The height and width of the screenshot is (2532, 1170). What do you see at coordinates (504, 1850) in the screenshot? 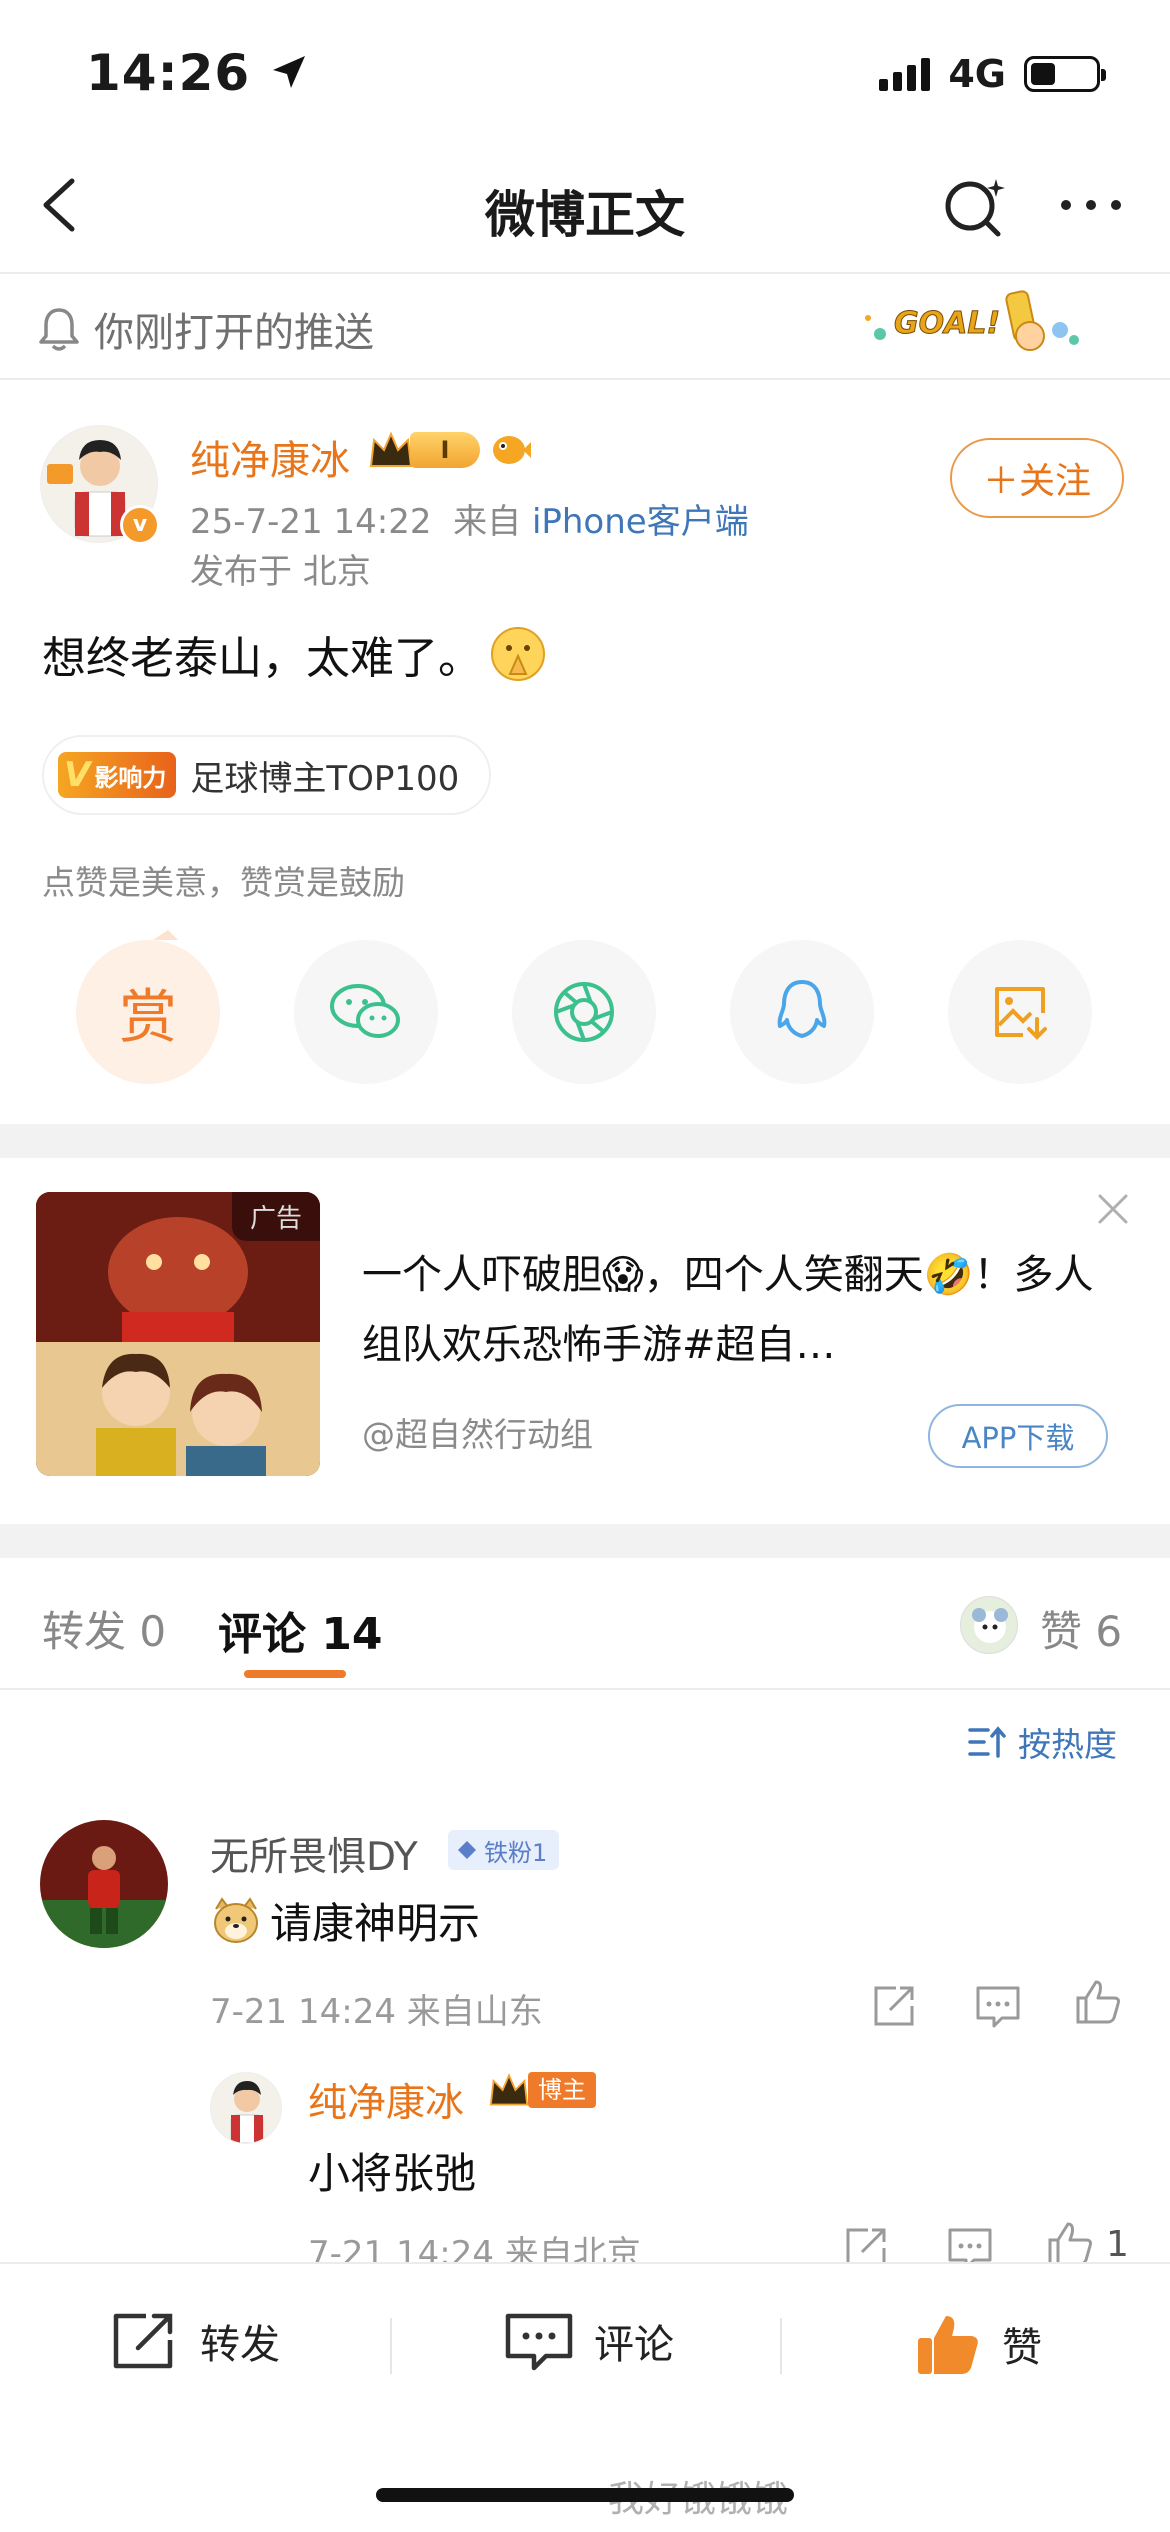
I see `fan-badge: 铁粉1` at bounding box center [504, 1850].